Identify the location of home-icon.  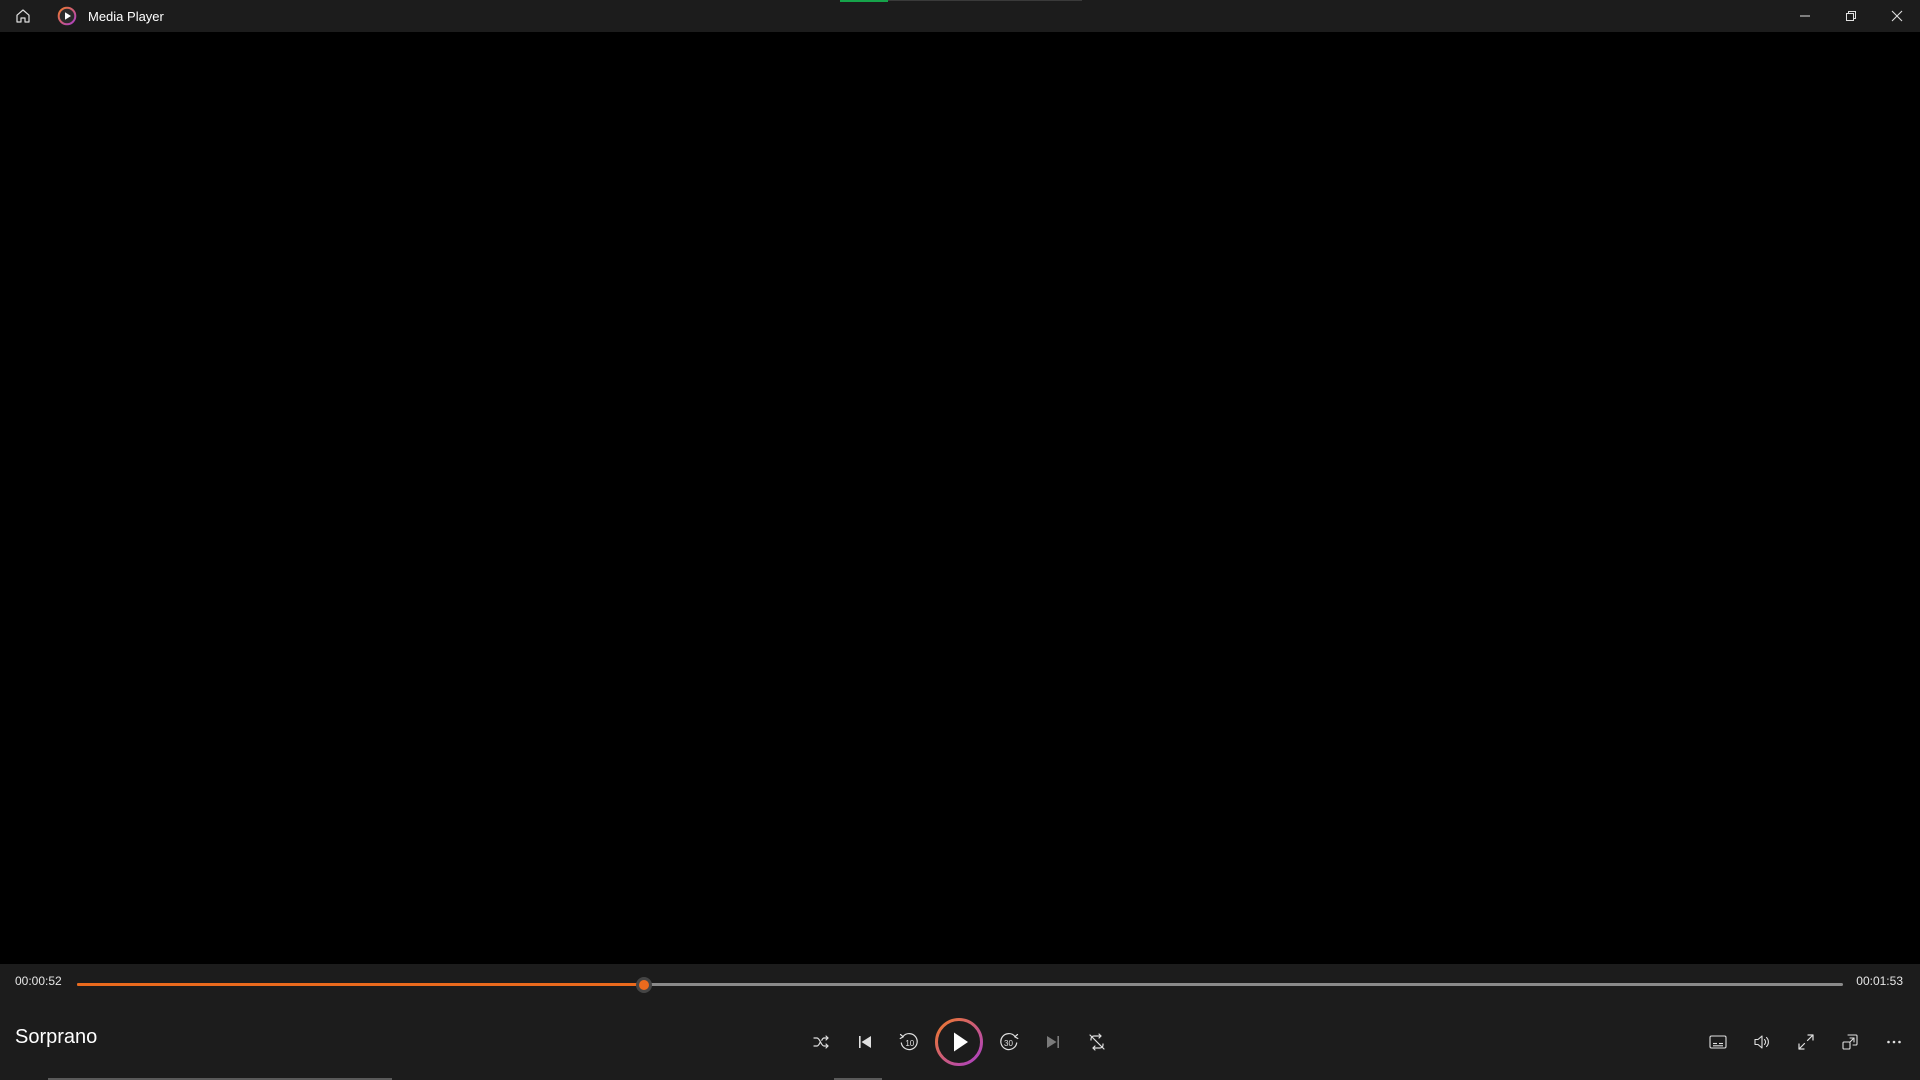
(23, 16).